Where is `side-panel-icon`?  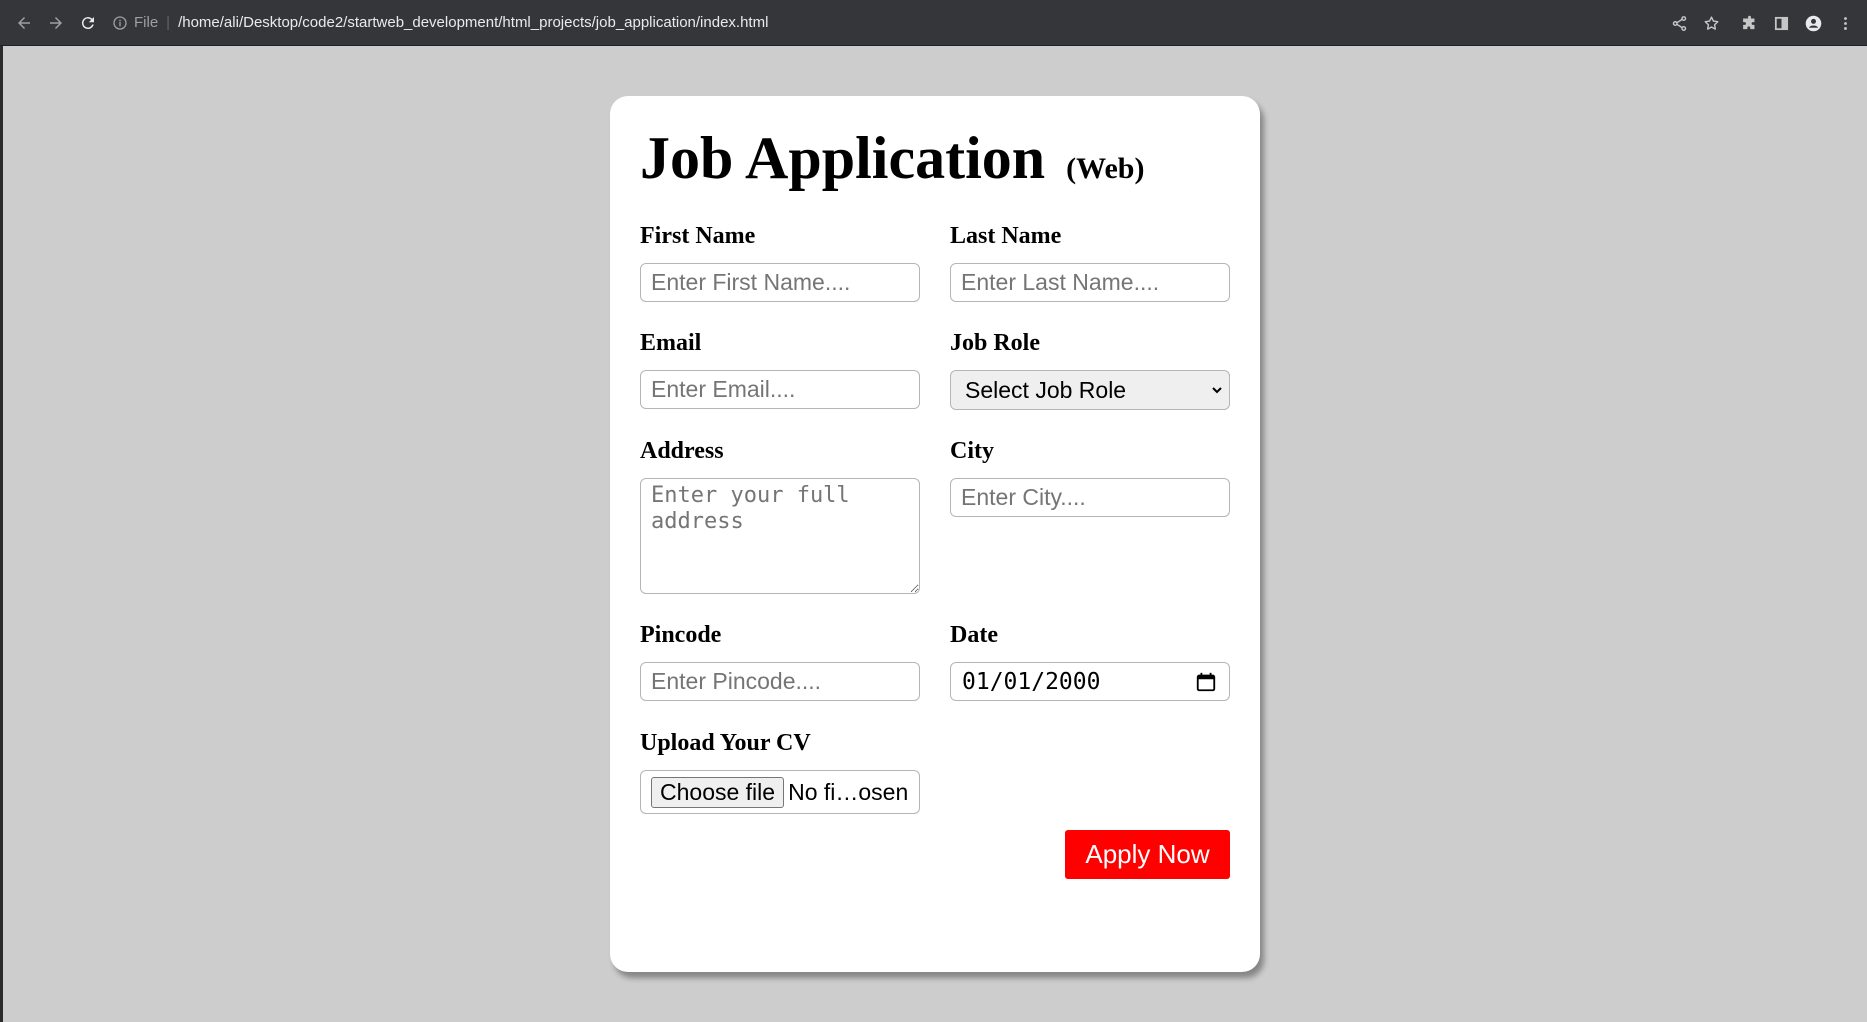
side-panel-icon is located at coordinates (1781, 23).